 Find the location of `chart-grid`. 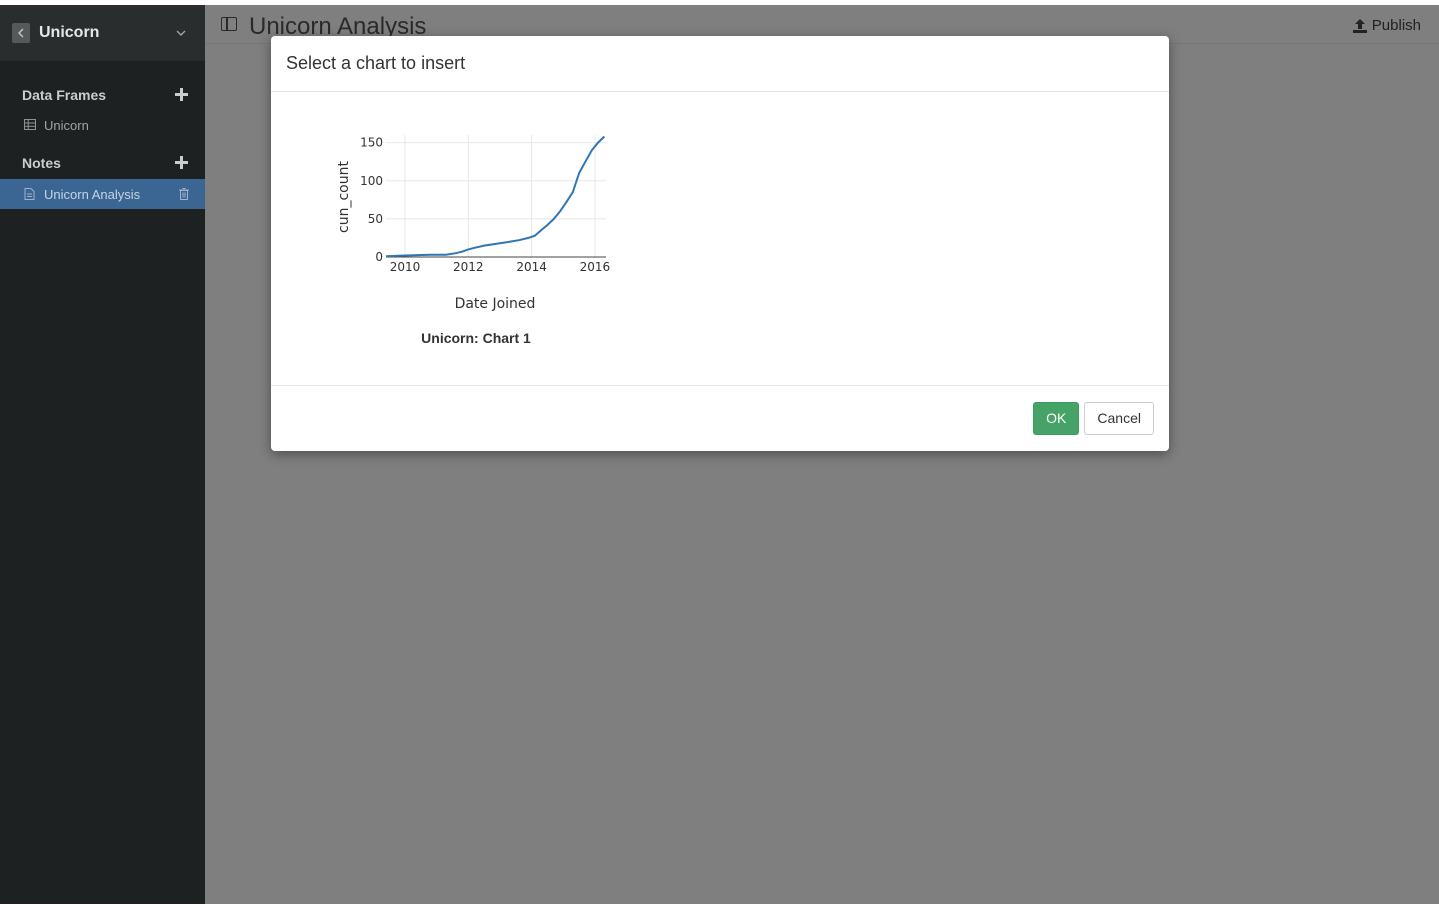

chart-grid is located at coordinates (496, 196).